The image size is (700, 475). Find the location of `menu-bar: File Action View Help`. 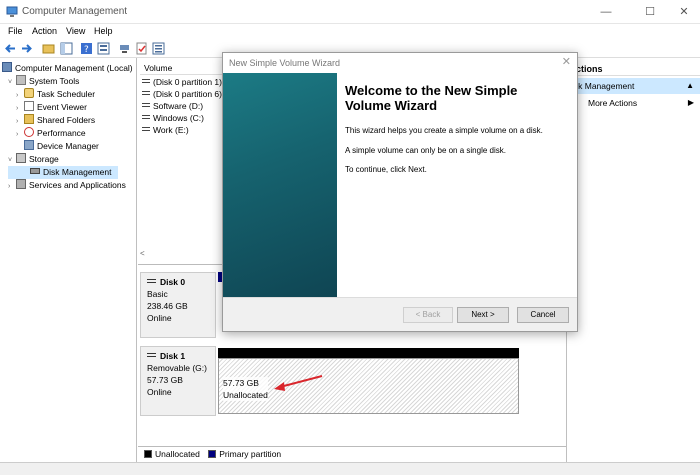

menu-bar: File Action View Help is located at coordinates (350, 32).